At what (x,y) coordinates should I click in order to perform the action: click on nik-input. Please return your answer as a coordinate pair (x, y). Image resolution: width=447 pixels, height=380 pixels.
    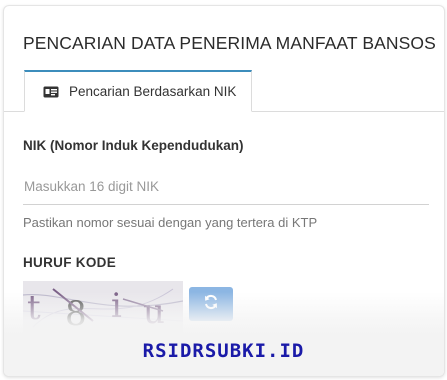
    Looking at the image, I should click on (226, 186).